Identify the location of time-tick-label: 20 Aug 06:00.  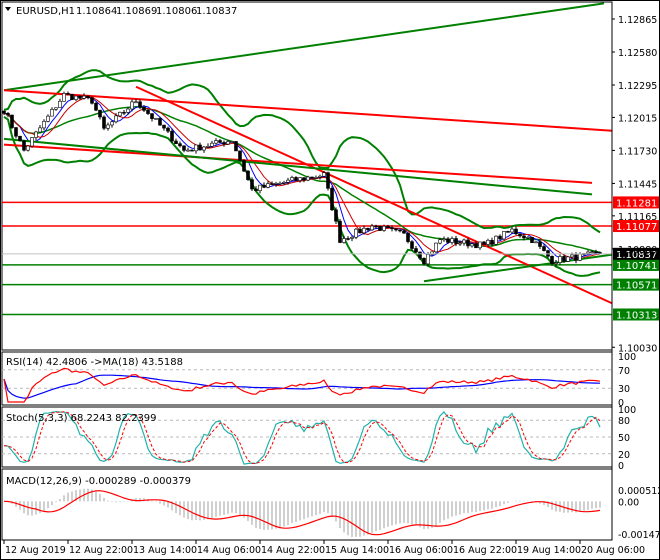
(613, 550).